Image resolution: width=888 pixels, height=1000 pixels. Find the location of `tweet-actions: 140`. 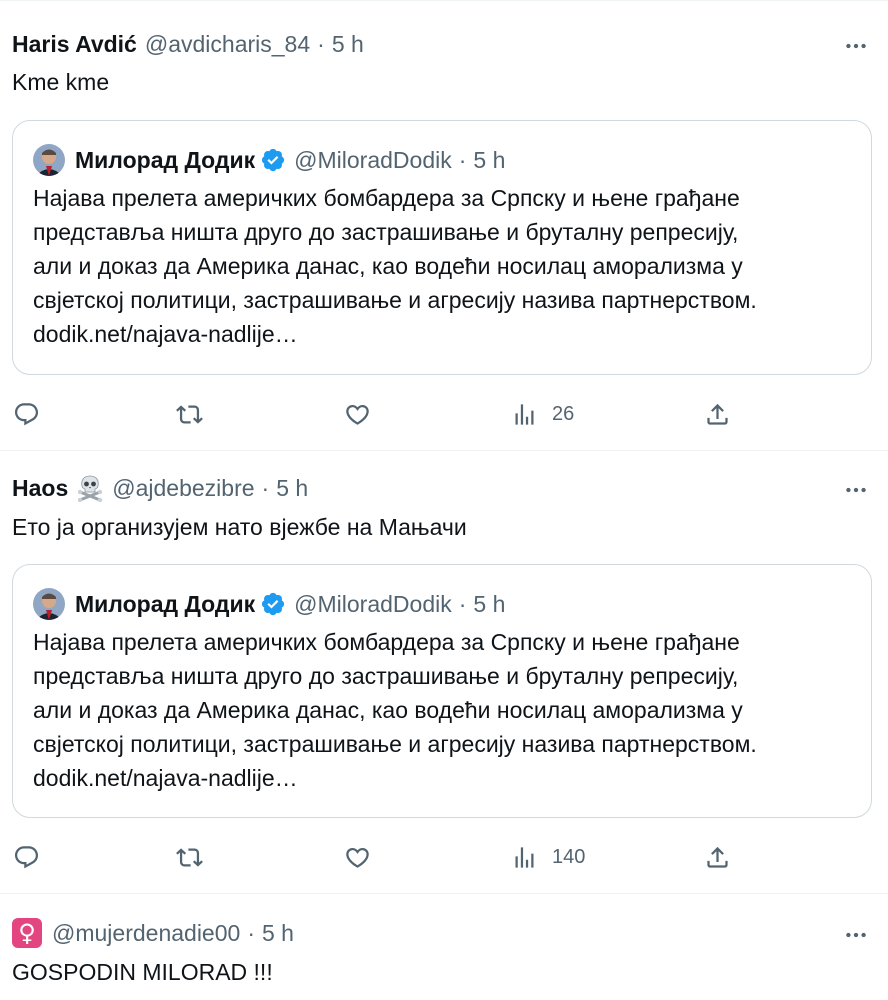

tweet-actions: 140 is located at coordinates (444, 857).